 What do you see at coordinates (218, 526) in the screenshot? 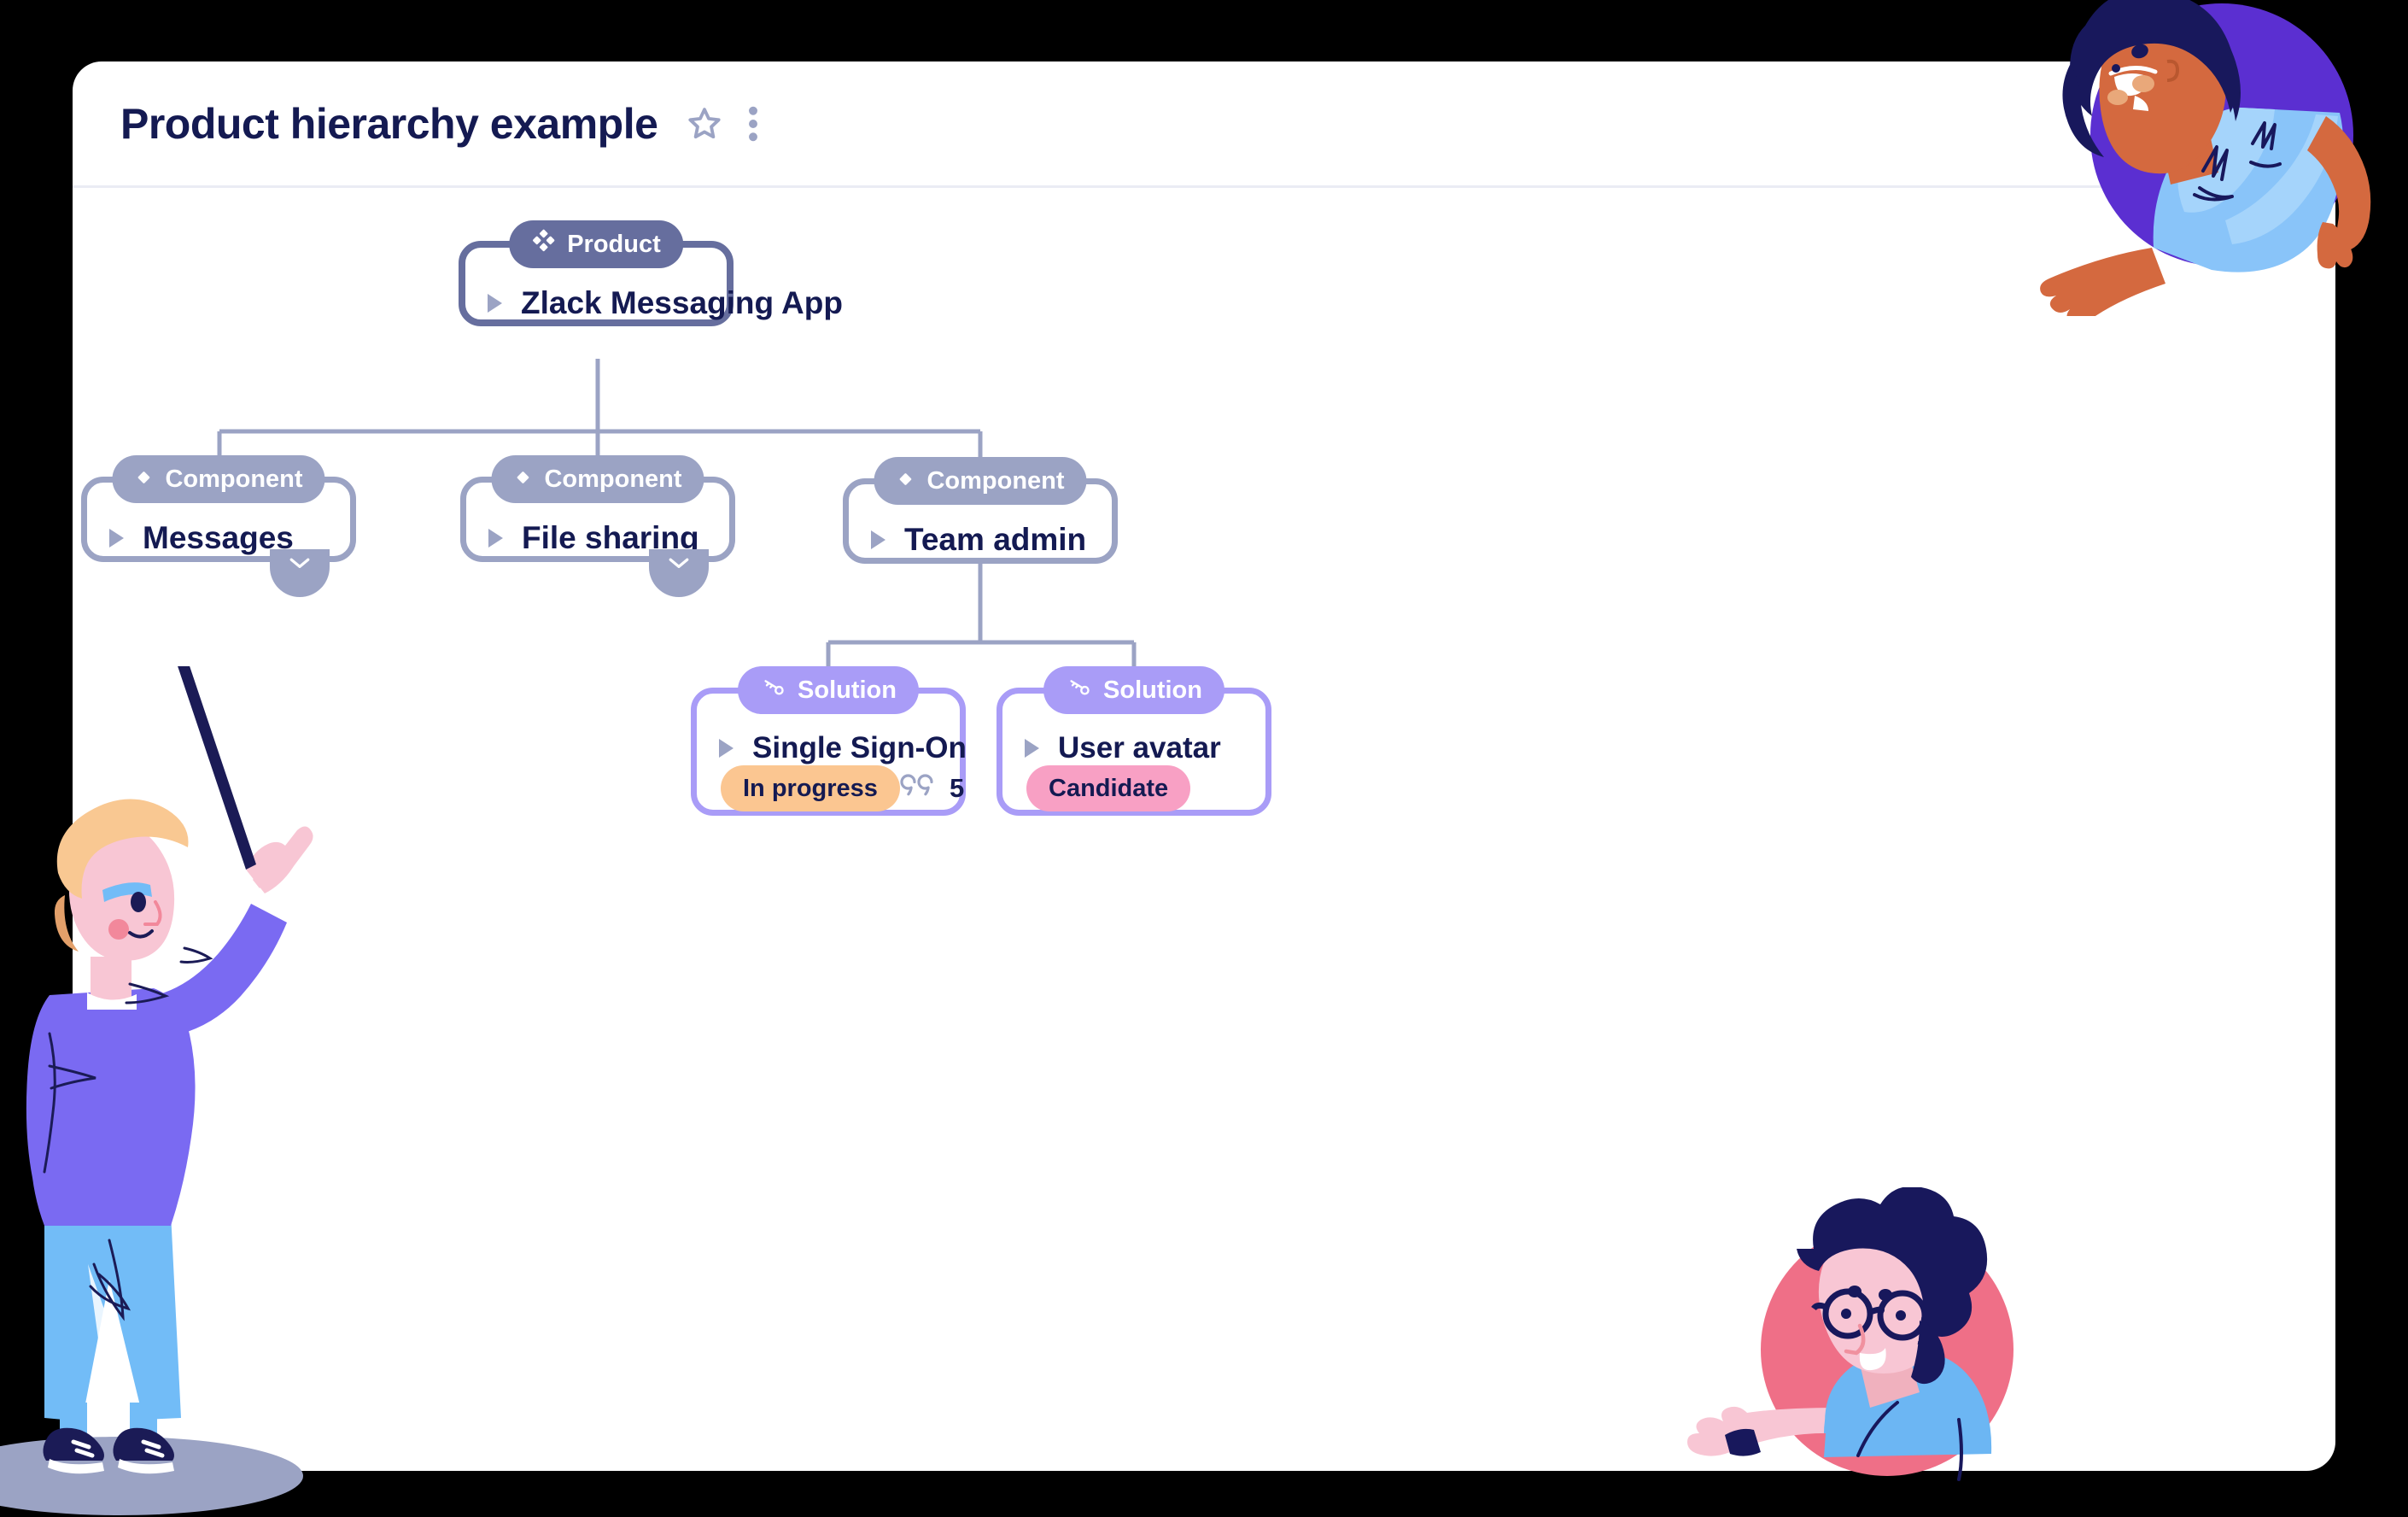
I see `node-component-messages: Component Messages` at bounding box center [218, 526].